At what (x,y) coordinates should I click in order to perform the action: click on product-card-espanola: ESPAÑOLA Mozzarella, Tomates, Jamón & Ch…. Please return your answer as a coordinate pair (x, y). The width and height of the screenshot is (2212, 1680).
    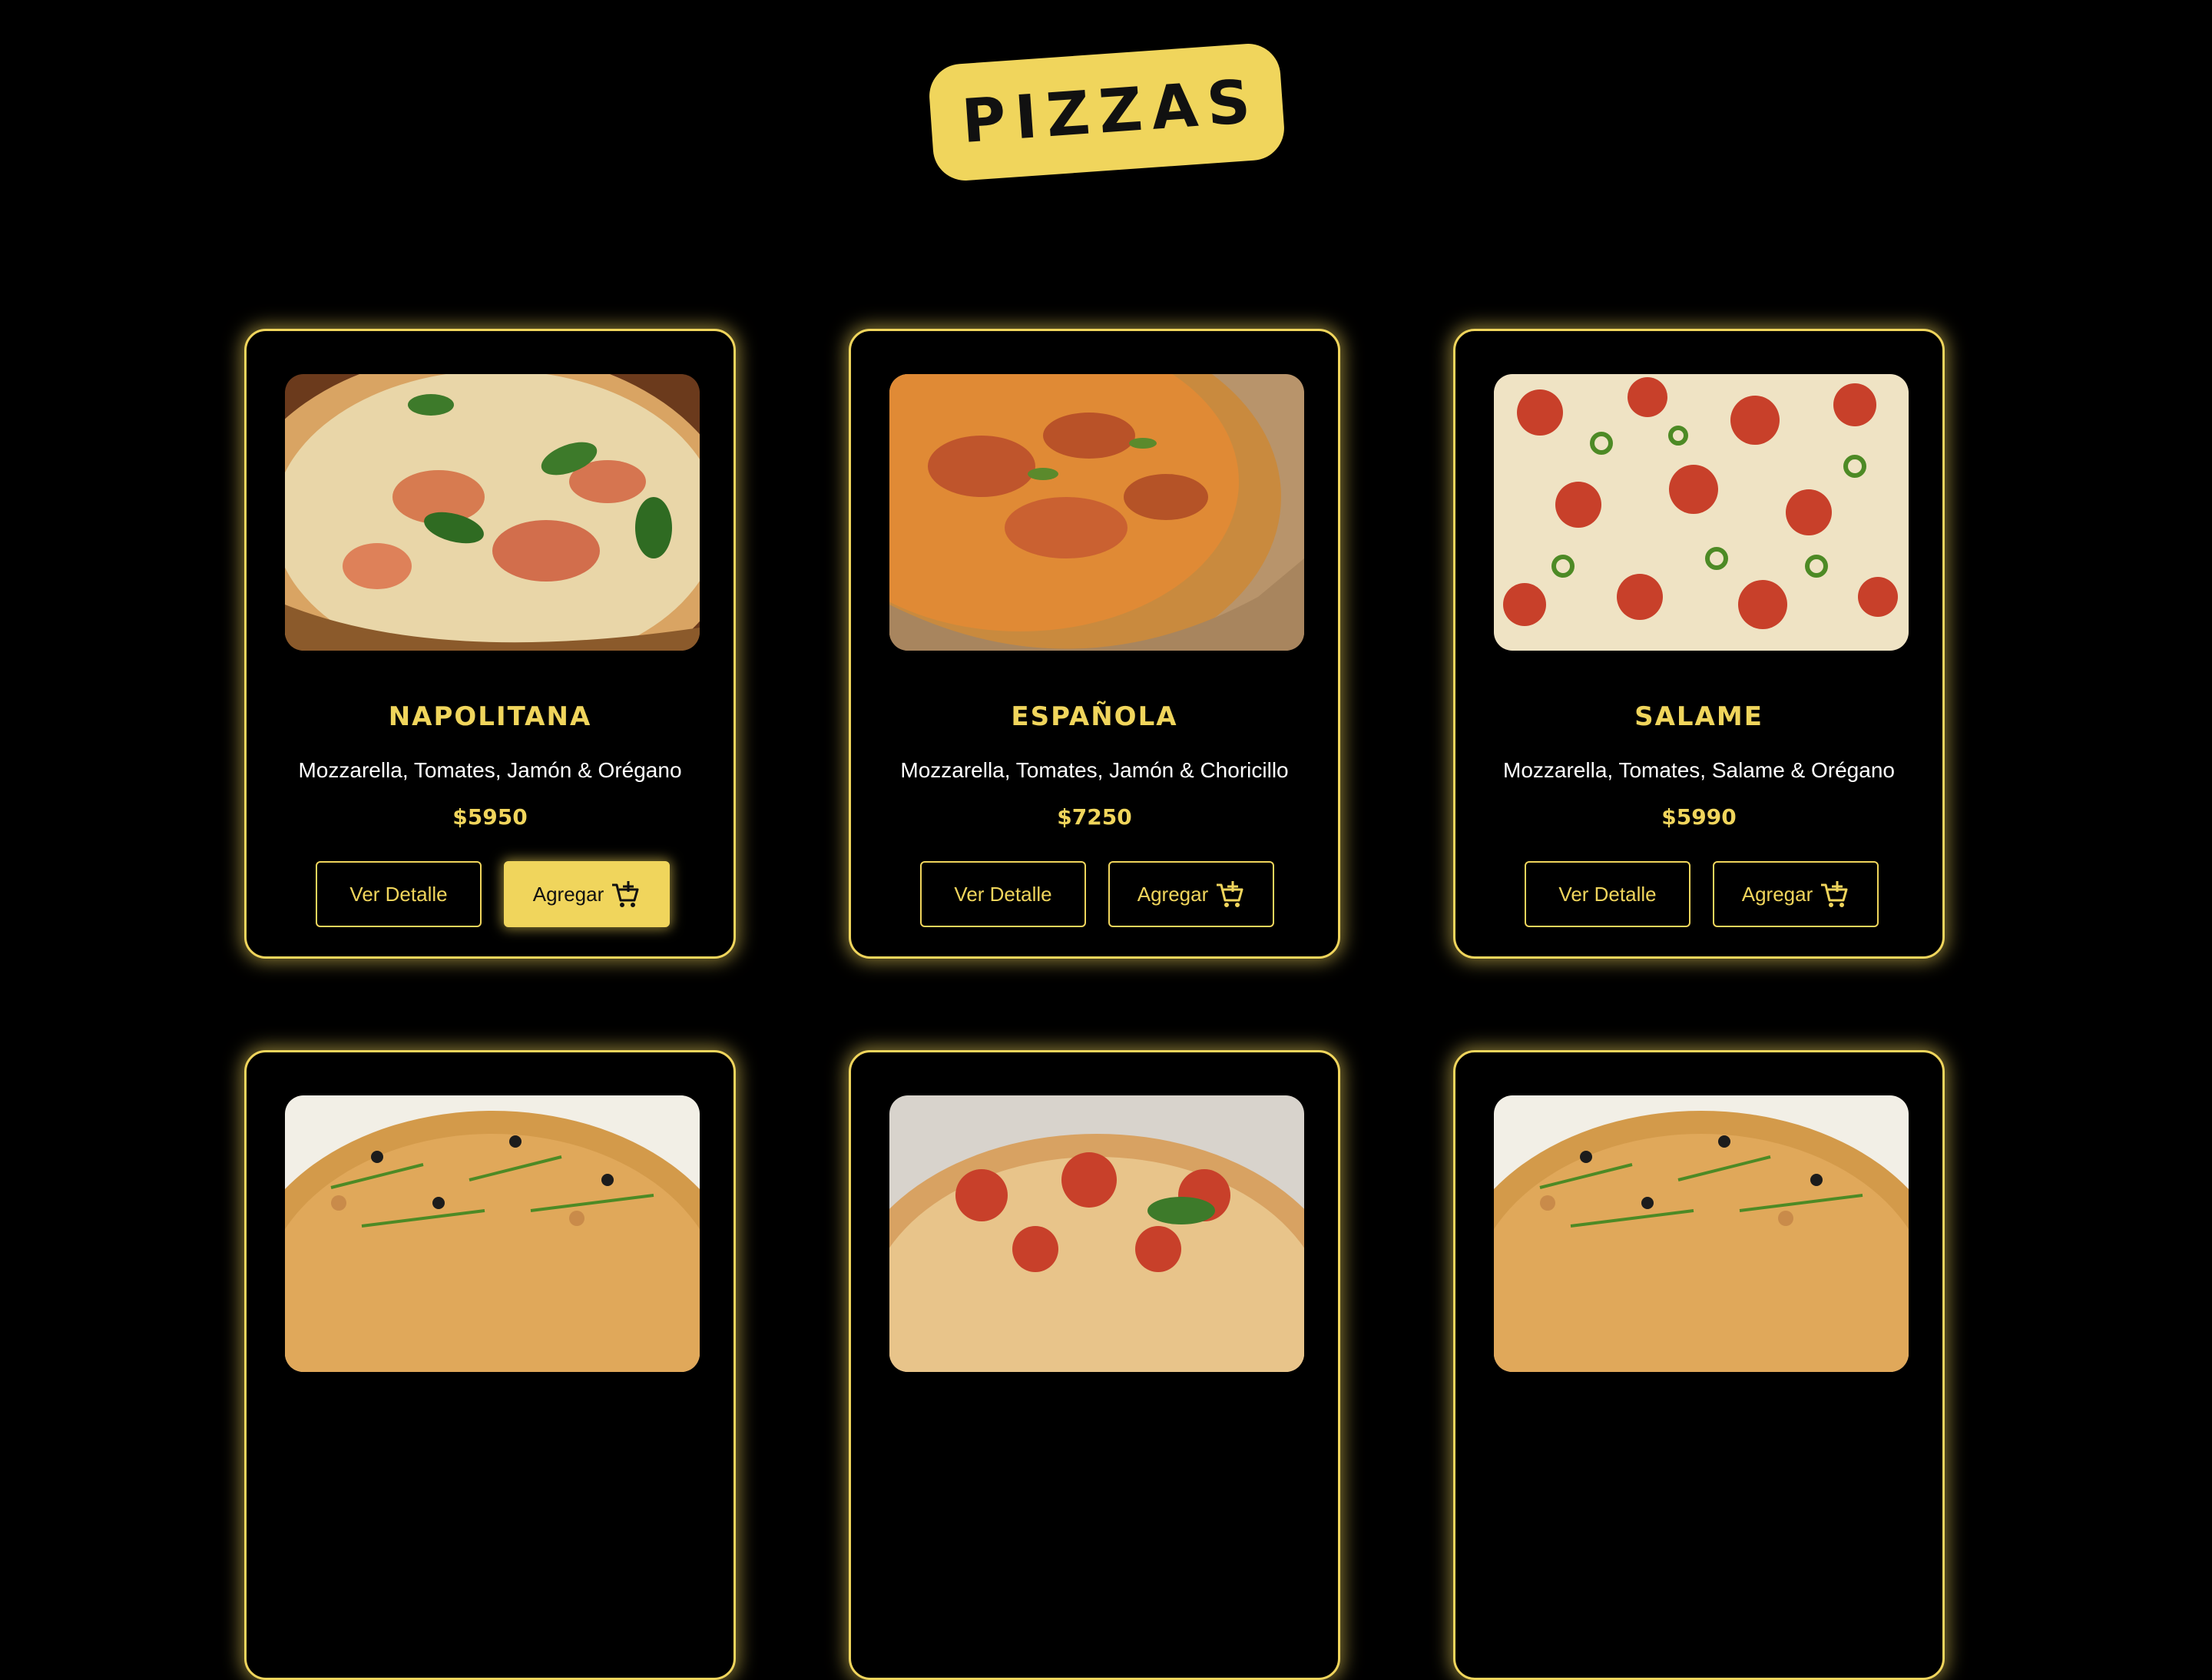
    Looking at the image, I should click on (1094, 644).